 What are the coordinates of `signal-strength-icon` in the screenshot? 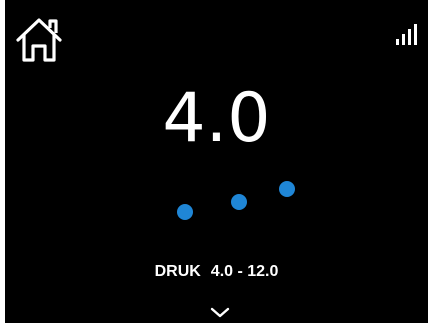 It's located at (406, 34).